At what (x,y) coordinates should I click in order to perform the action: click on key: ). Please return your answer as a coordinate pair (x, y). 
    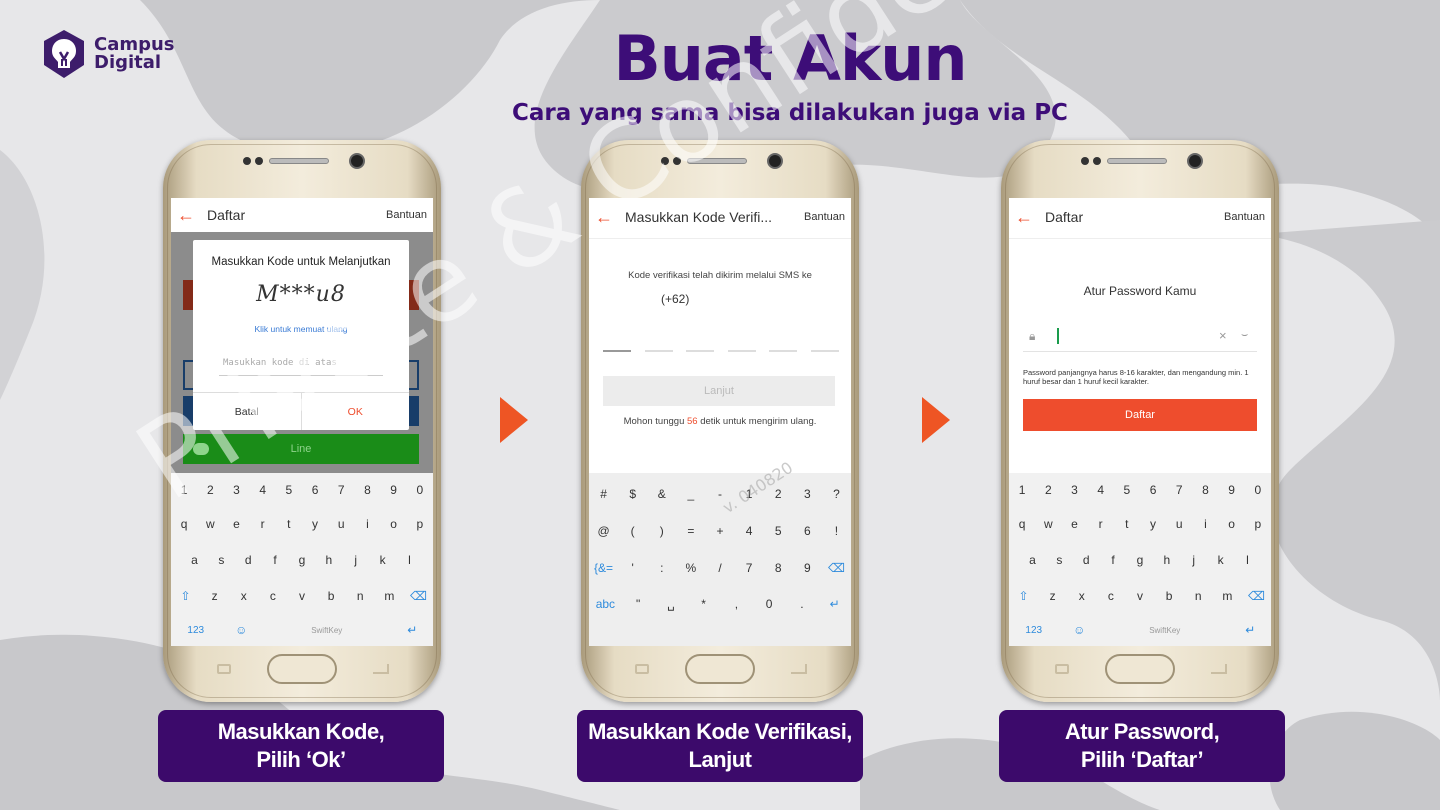
    Looking at the image, I should click on (662, 531).